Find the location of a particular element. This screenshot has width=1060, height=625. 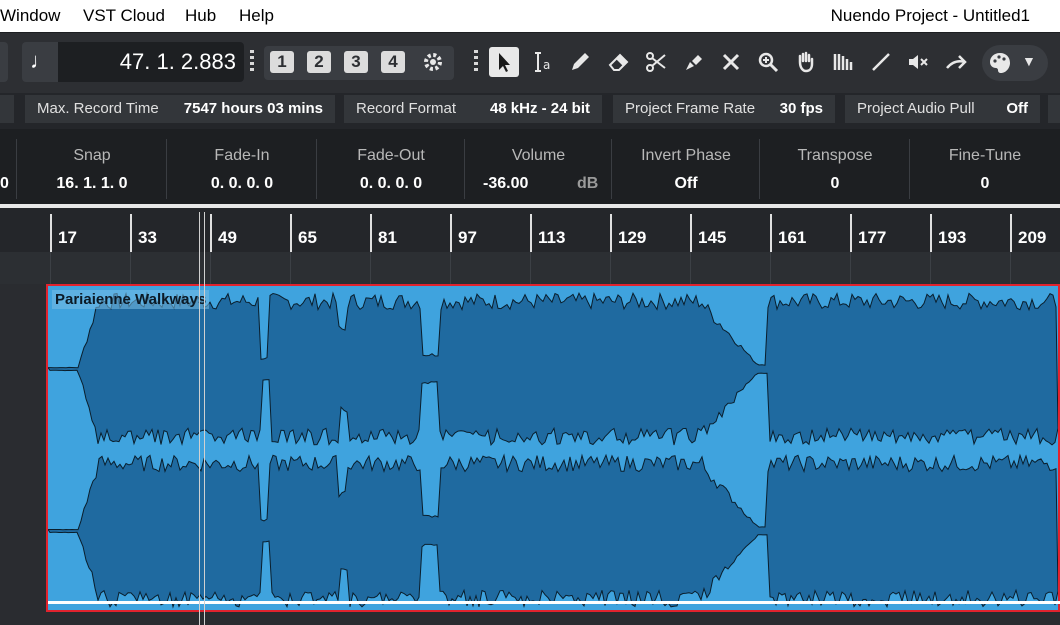

ruler-label: 17 is located at coordinates (67, 237).